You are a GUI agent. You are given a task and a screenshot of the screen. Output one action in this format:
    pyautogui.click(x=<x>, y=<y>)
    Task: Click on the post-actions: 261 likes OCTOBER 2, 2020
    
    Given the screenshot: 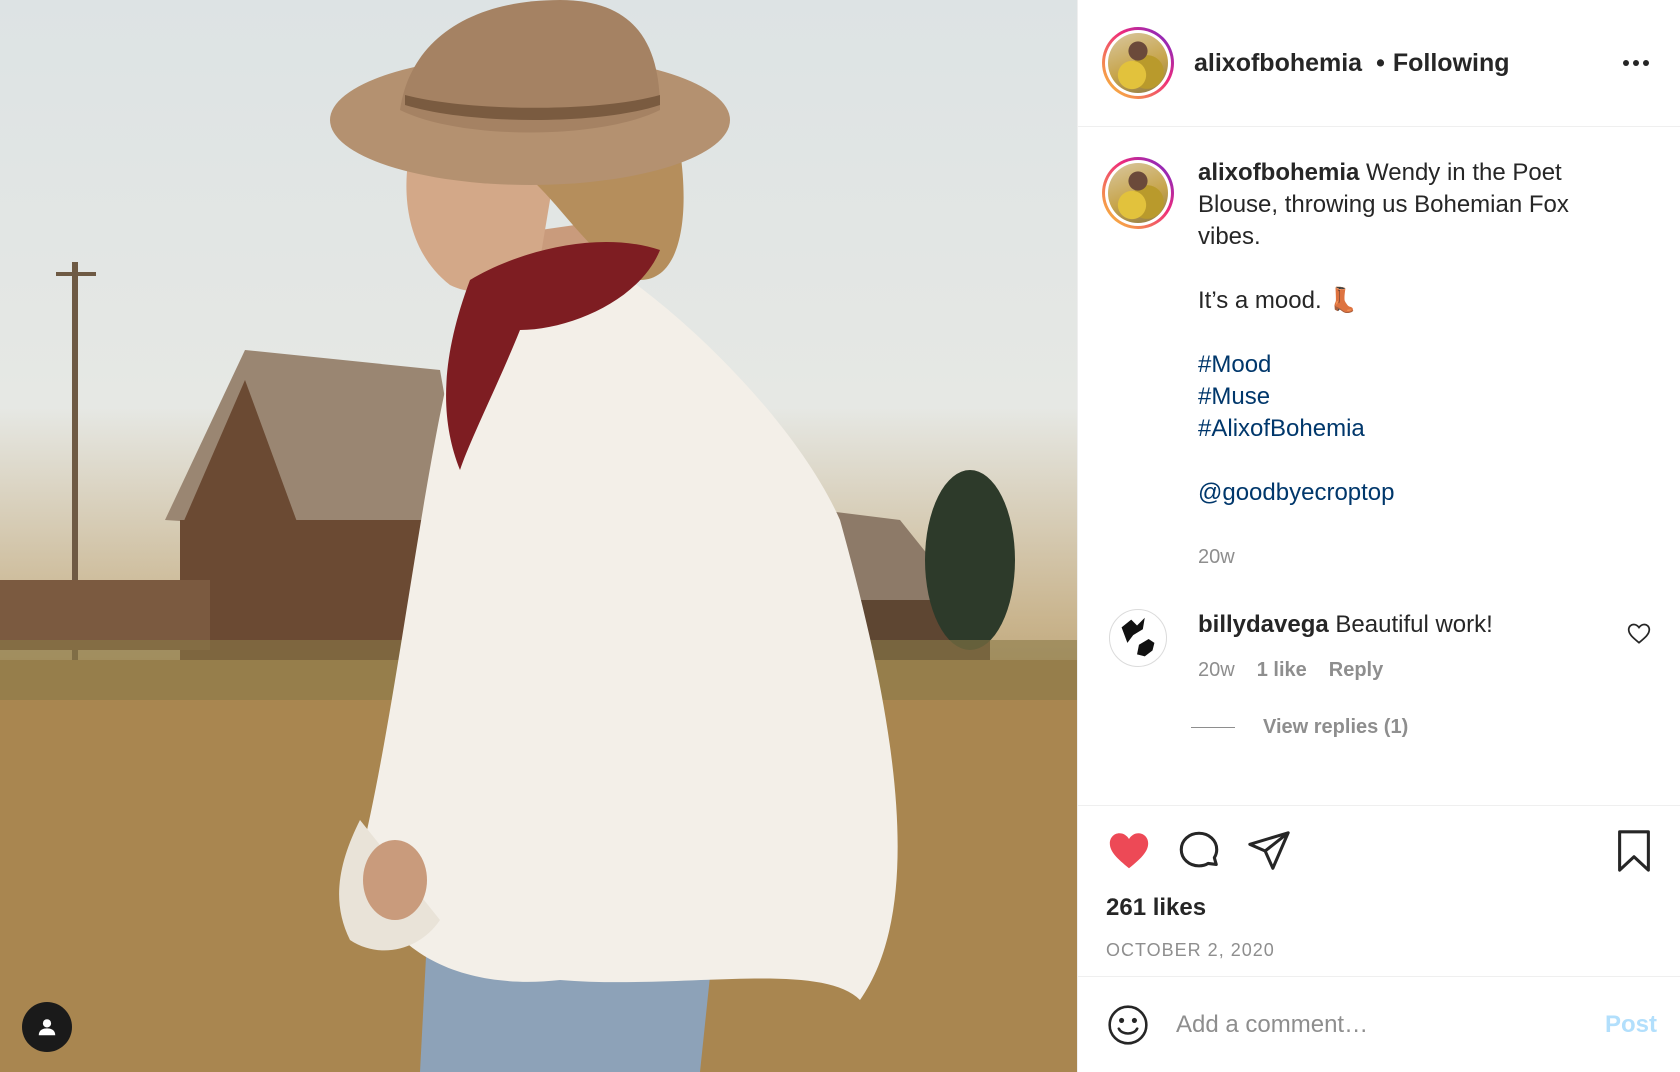 What is the action you would take?
    pyautogui.click(x=1379, y=883)
    